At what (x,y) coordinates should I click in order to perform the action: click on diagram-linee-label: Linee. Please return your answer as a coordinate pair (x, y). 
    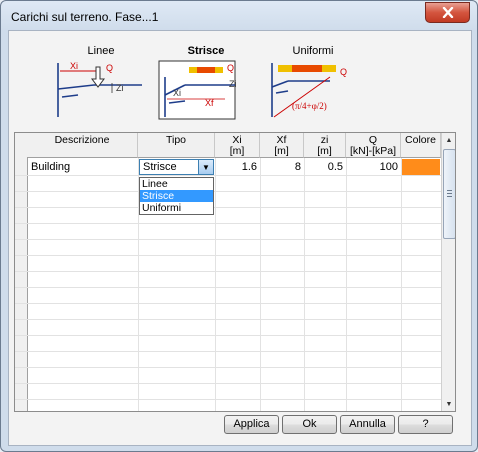
    Looking at the image, I should click on (101, 51).